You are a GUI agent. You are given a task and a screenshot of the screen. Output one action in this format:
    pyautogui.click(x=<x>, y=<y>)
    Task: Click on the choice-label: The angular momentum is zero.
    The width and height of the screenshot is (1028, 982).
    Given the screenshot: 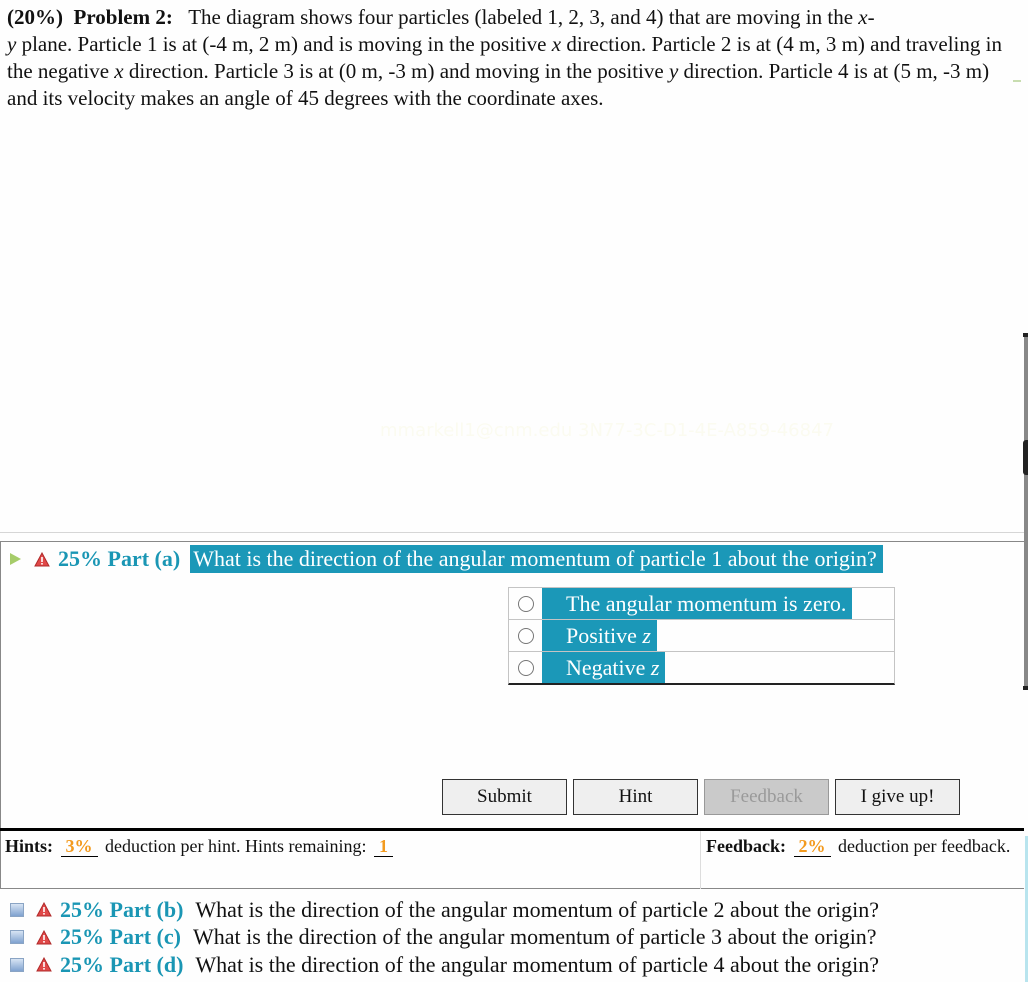 What is the action you would take?
    pyautogui.click(x=697, y=603)
    